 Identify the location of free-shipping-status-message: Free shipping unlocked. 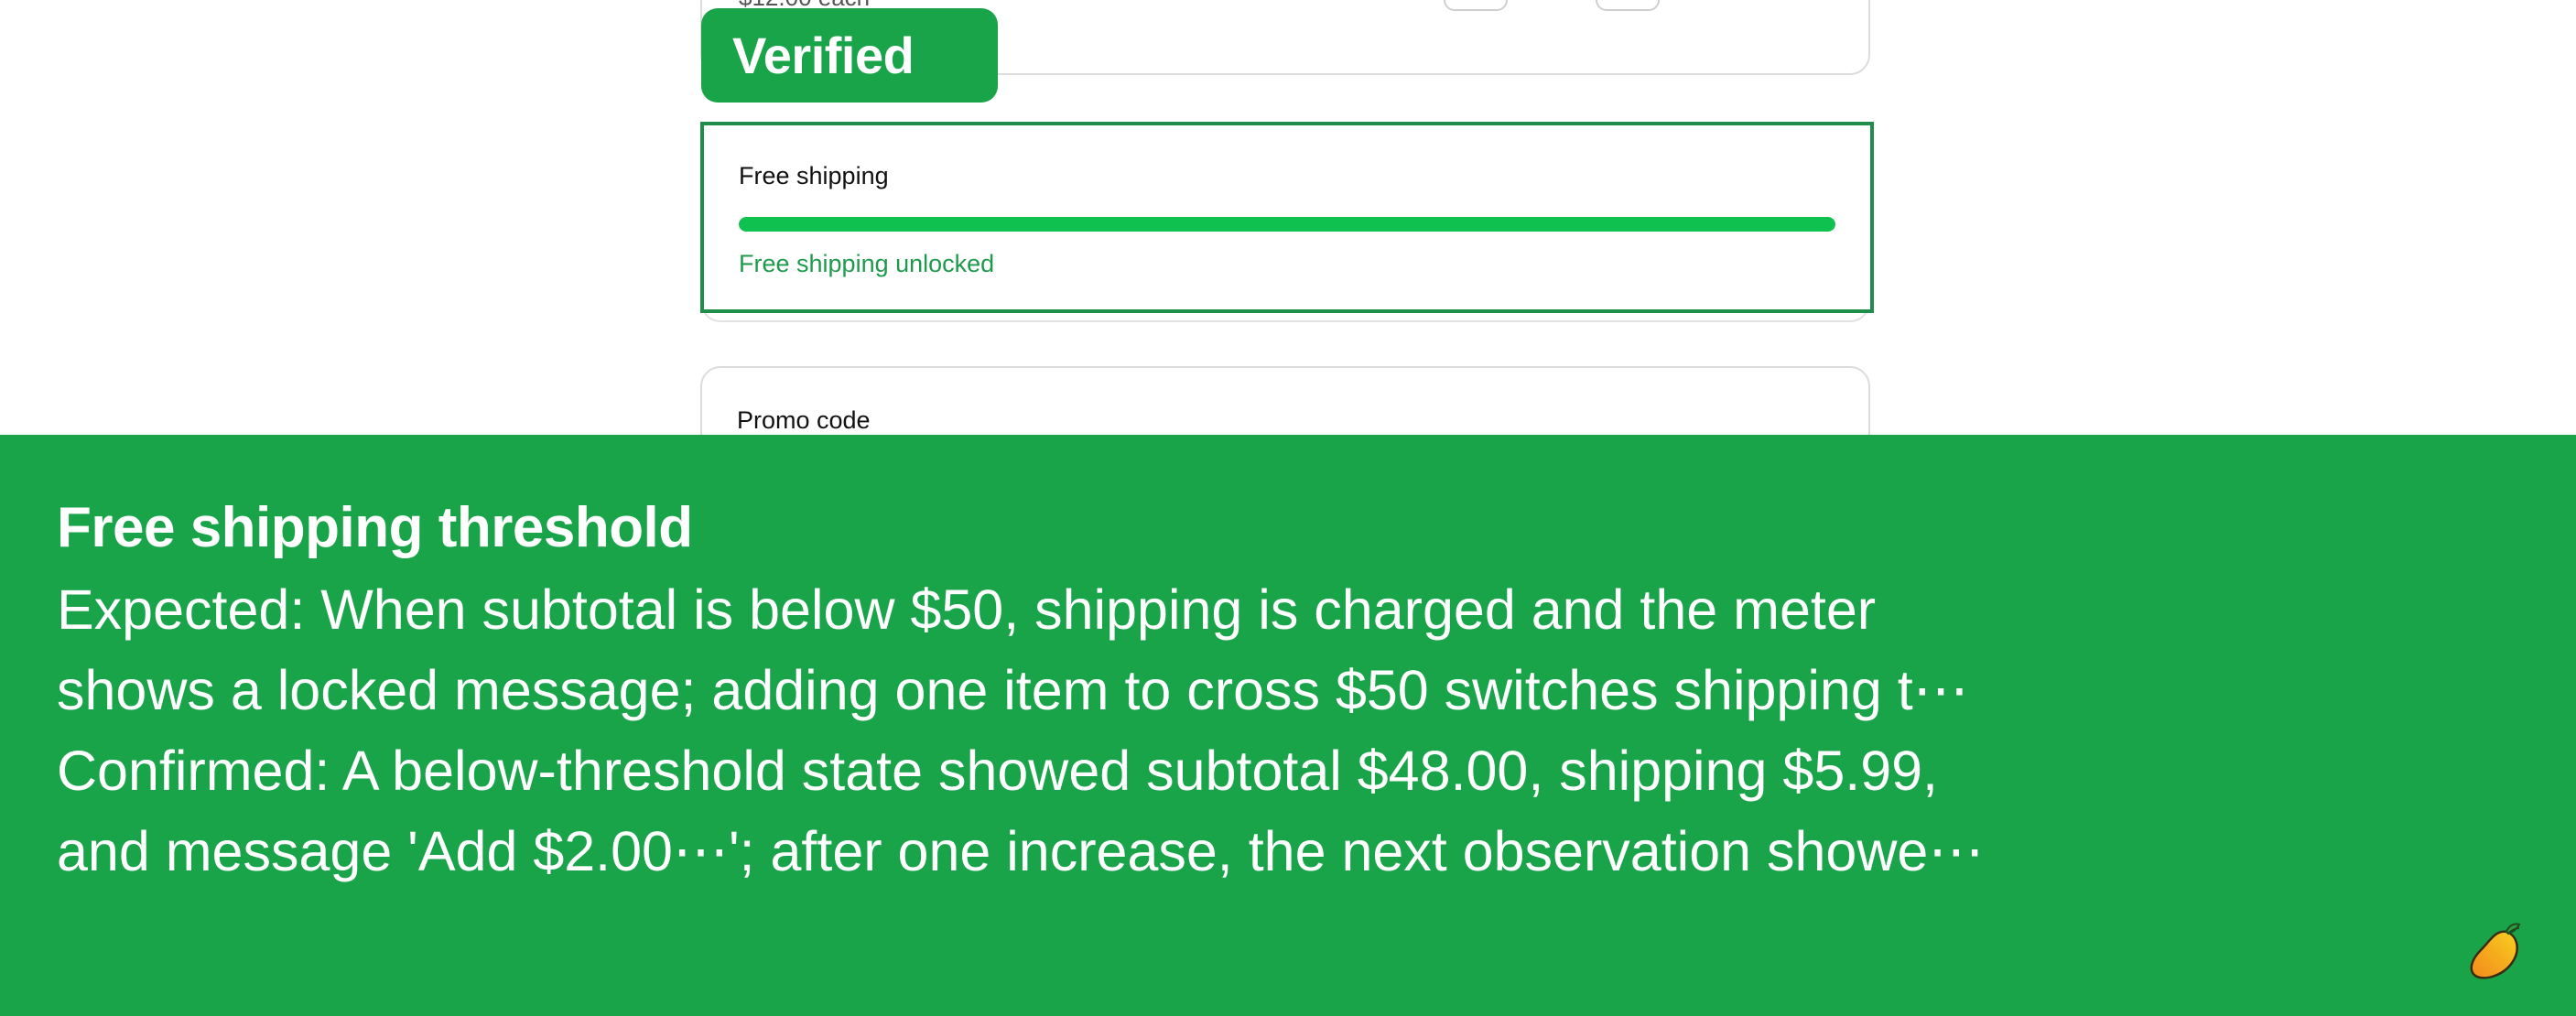
(867, 263).